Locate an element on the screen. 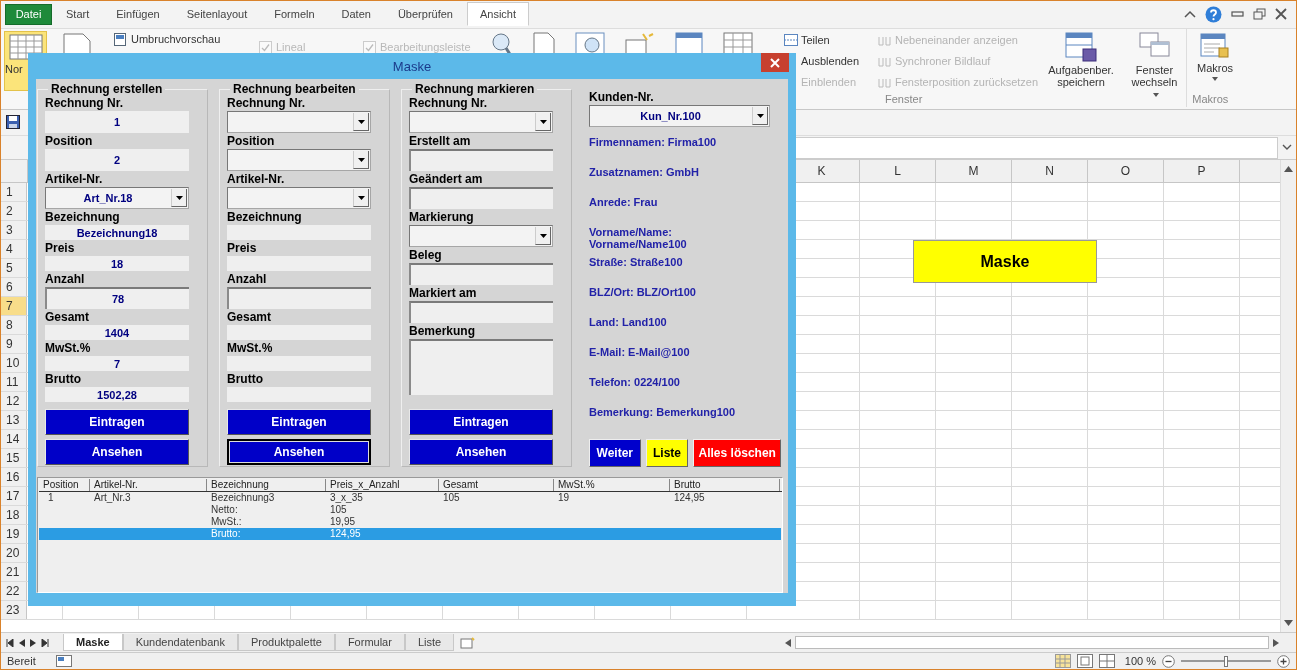  file-tab: Datei is located at coordinates (28, 14).